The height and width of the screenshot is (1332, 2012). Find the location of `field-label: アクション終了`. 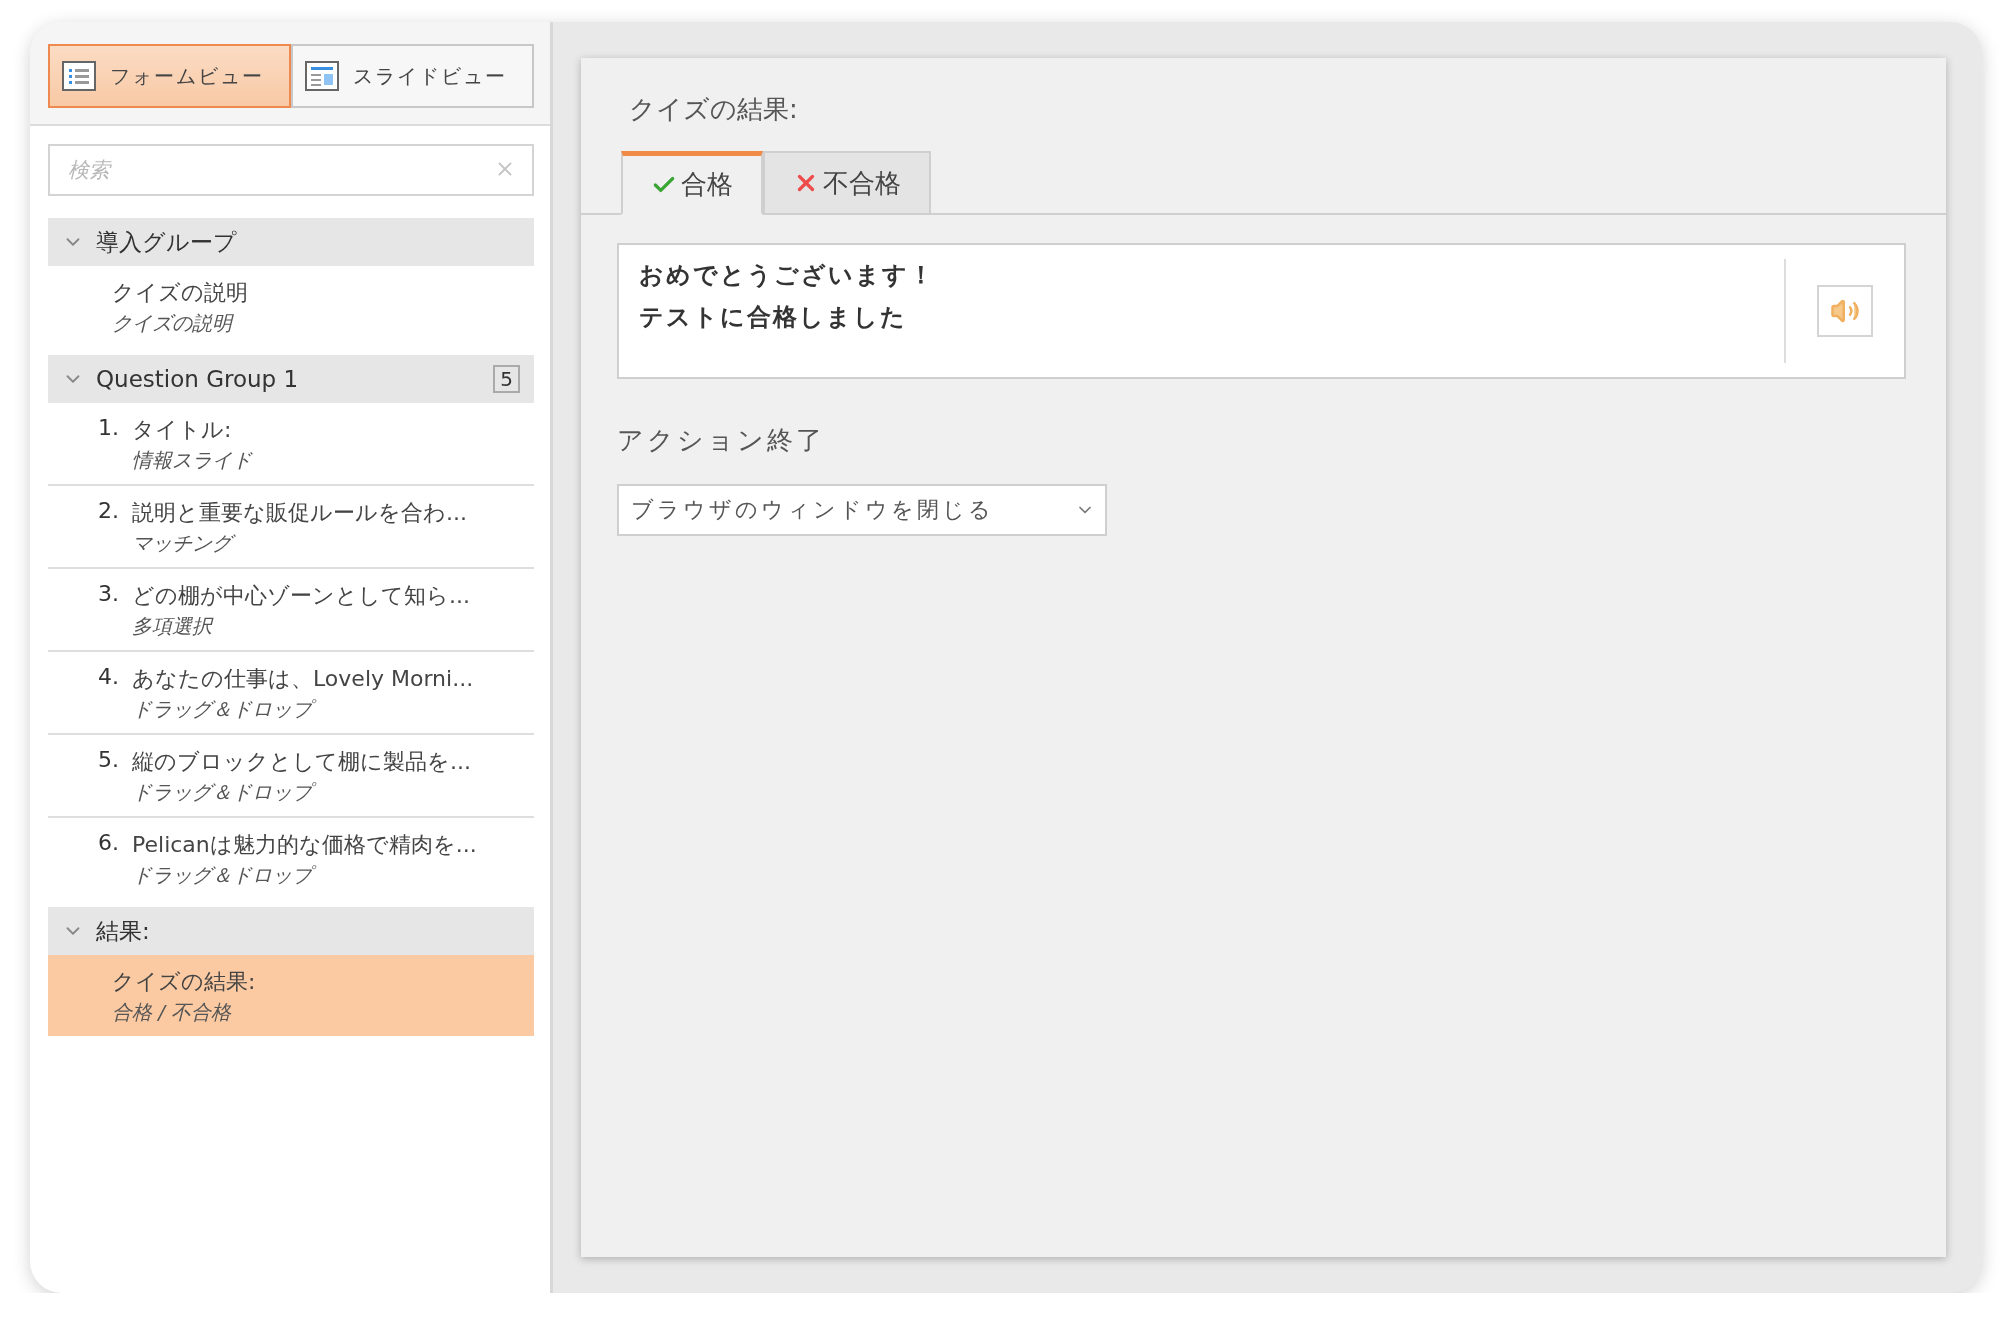

field-label: アクション終了 is located at coordinates (721, 440).